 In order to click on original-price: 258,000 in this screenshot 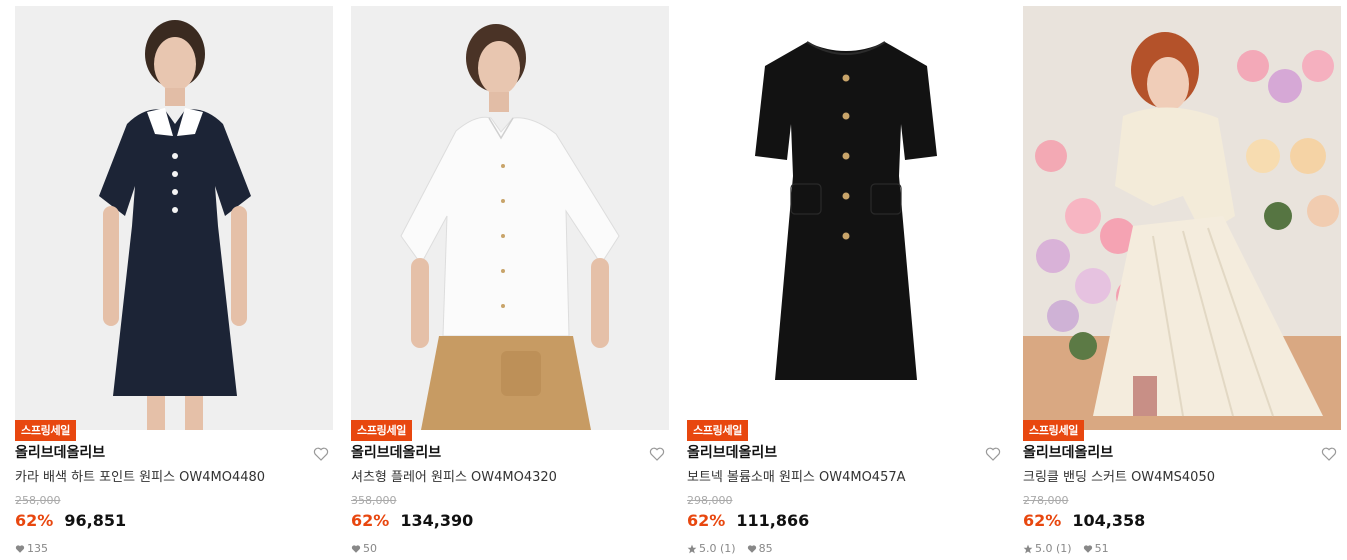, I will do `click(38, 500)`.